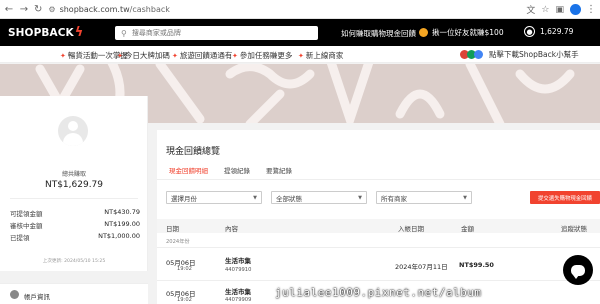  I want to click on row-credit-date: 2024年07月11日, so click(421, 267).